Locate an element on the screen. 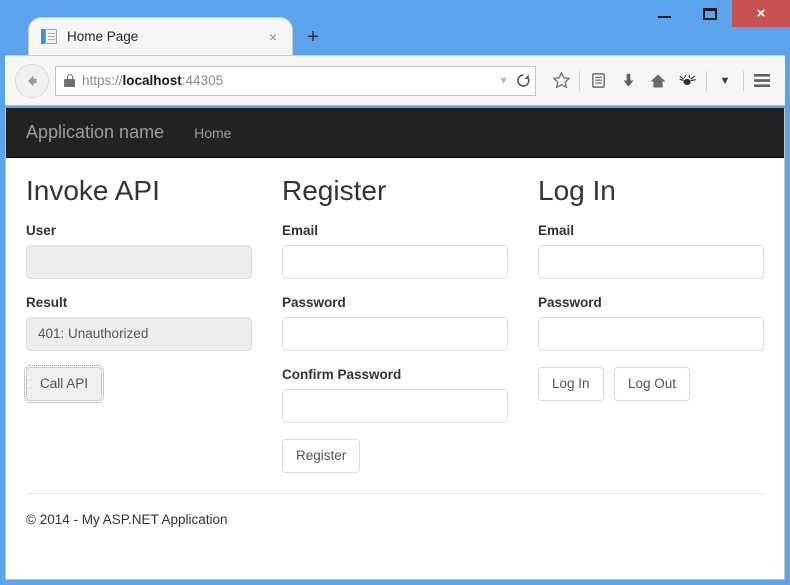 The image size is (790, 585). log-out-button: Log Out is located at coordinates (652, 384).